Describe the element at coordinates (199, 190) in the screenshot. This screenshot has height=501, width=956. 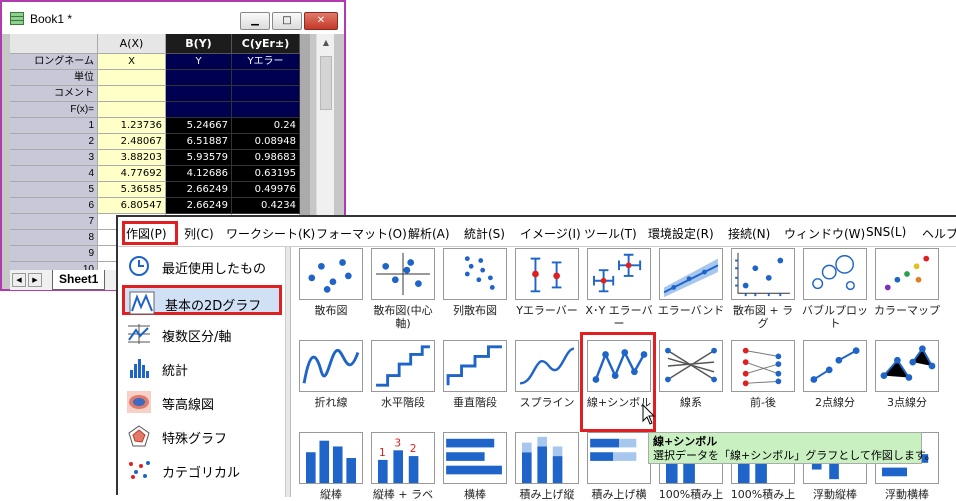
I see `data-cell: 2.66249` at that location.